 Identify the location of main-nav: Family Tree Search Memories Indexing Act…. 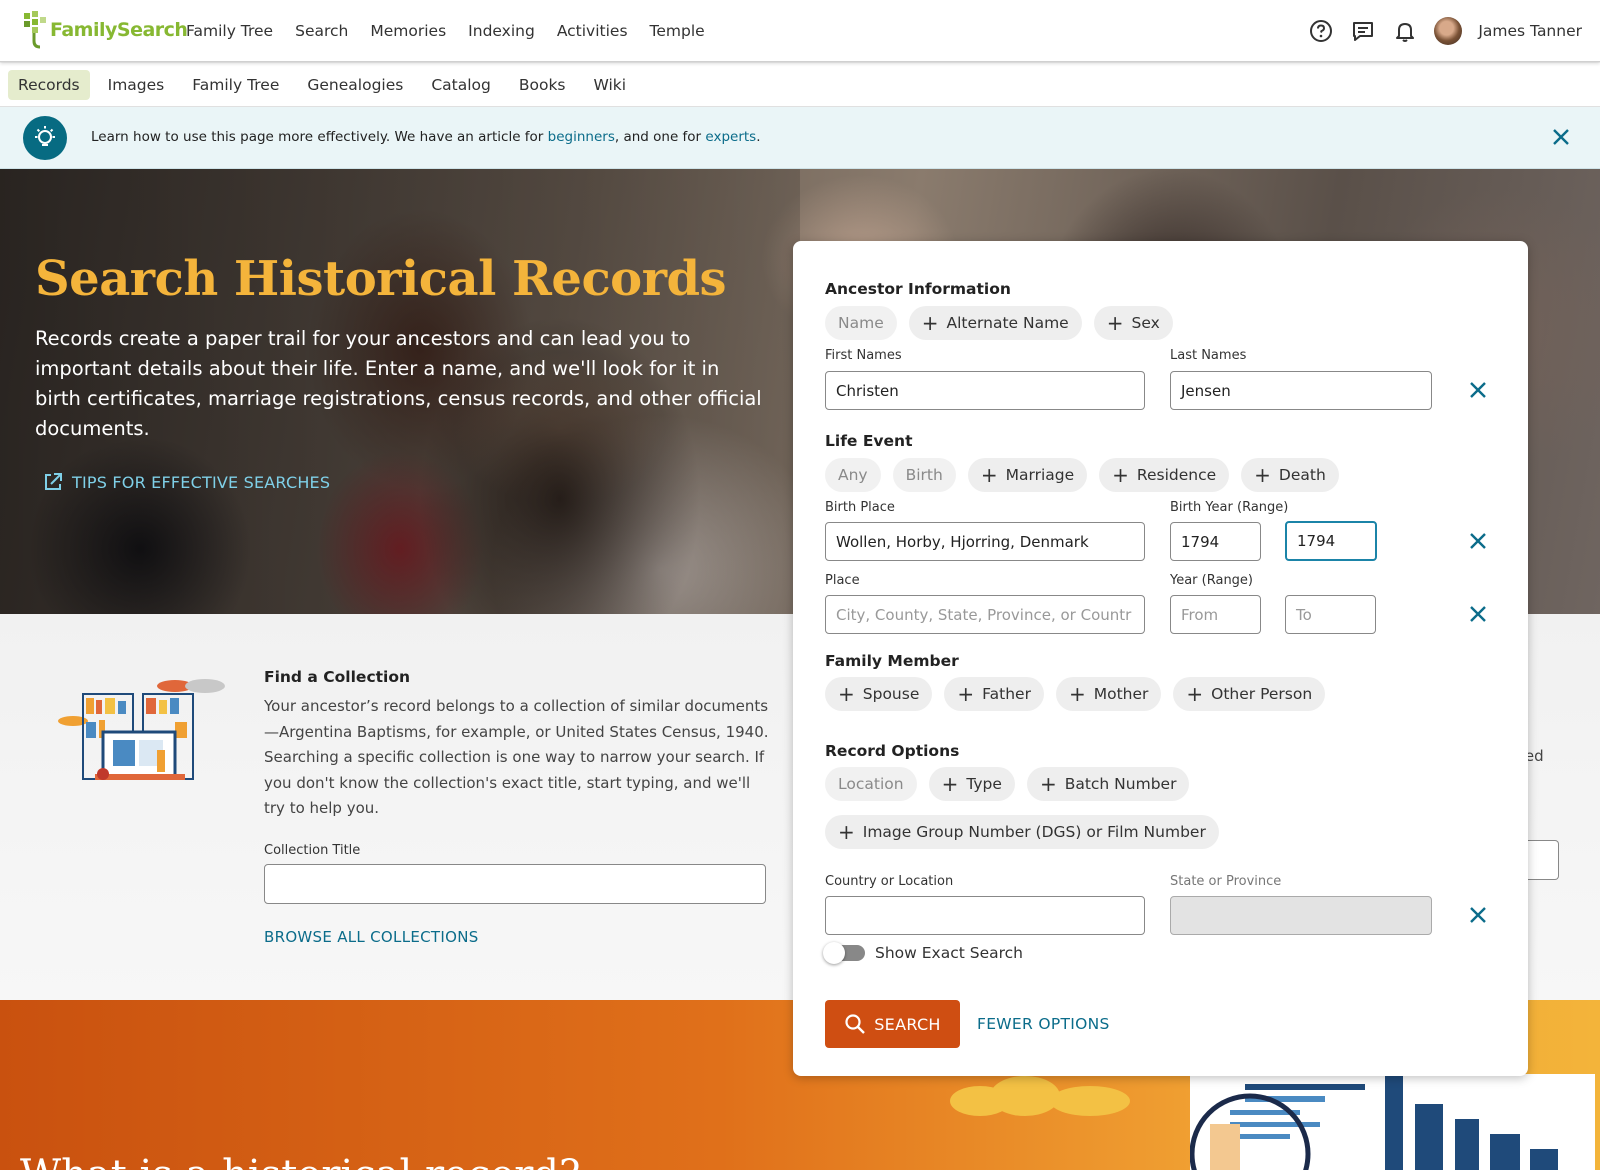
(445, 31).